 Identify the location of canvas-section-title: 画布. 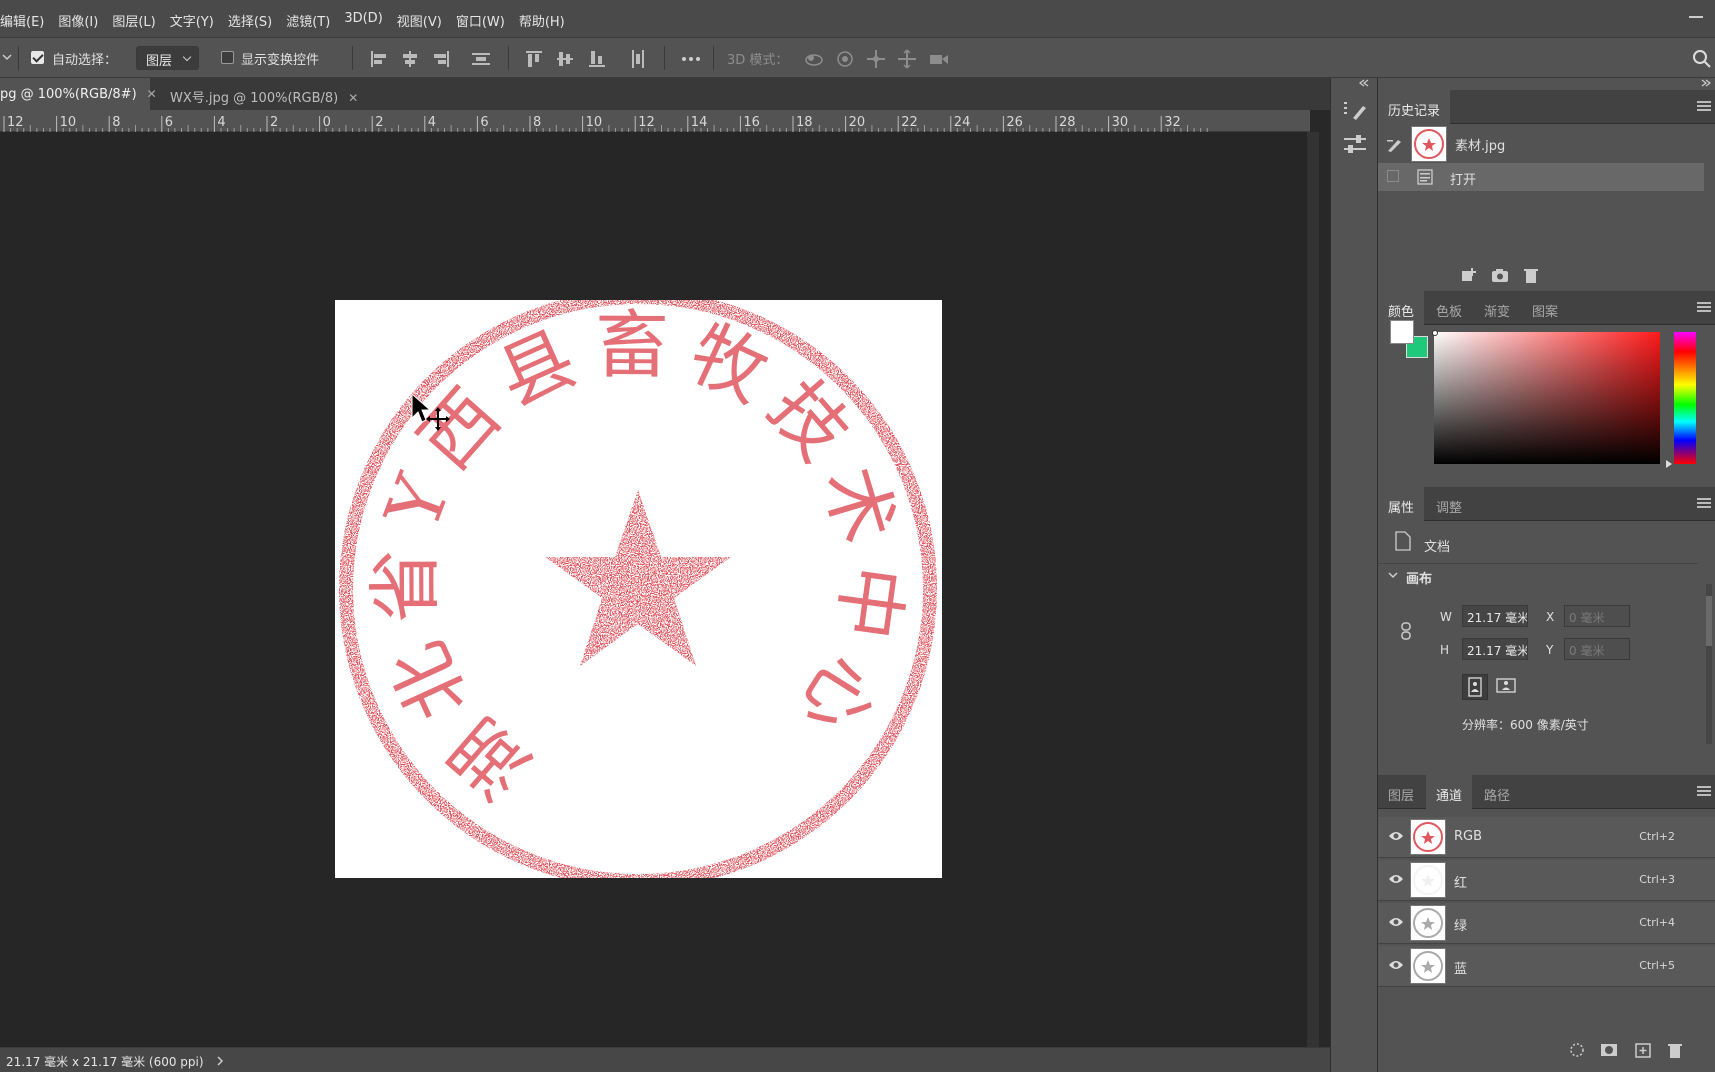
(1419, 579).